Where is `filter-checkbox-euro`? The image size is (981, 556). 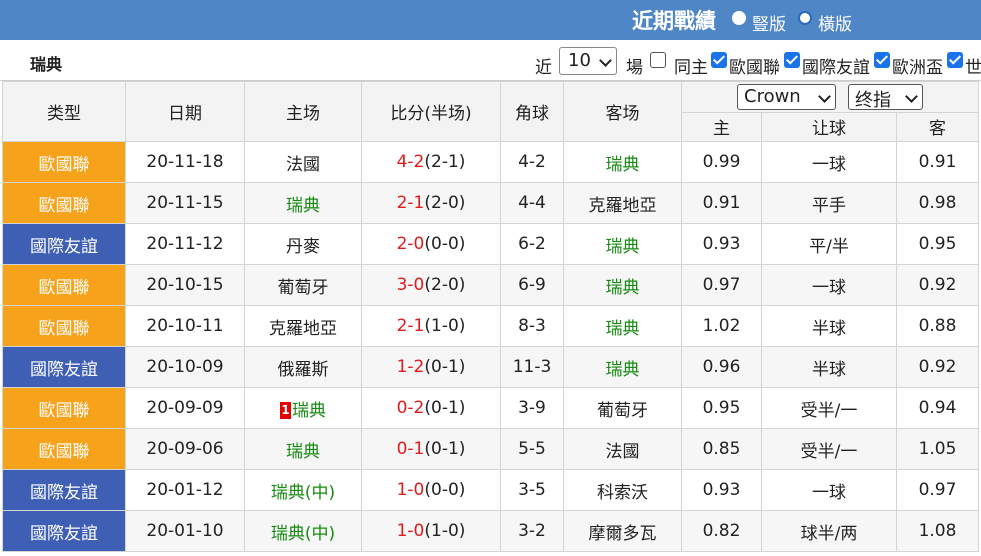
filter-checkbox-euro is located at coordinates (882, 60).